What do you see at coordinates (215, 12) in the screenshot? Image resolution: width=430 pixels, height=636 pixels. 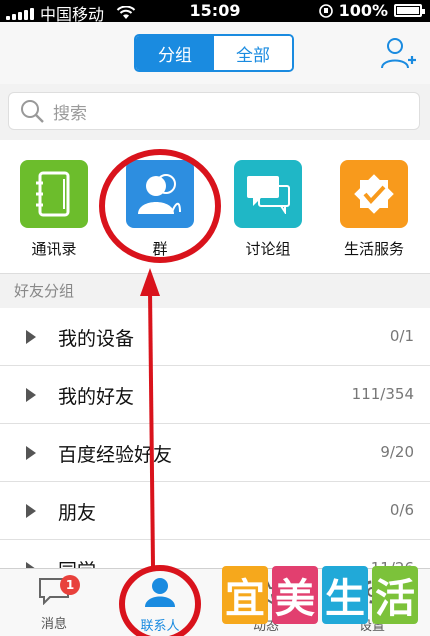 I see `status-bar: 中国移动 15:09 100%` at bounding box center [215, 12].